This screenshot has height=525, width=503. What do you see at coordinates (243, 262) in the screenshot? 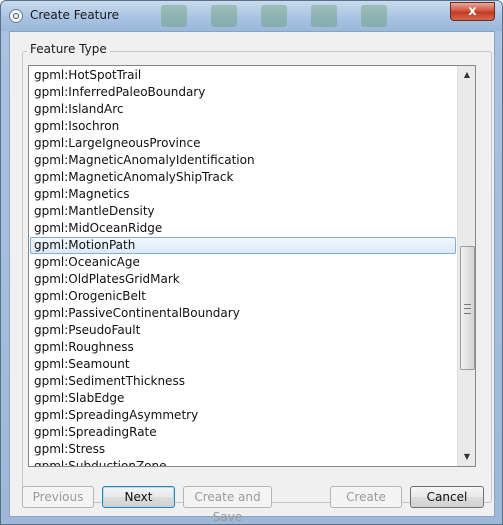
I see `list-item: gpml:OceanicAge` at bounding box center [243, 262].